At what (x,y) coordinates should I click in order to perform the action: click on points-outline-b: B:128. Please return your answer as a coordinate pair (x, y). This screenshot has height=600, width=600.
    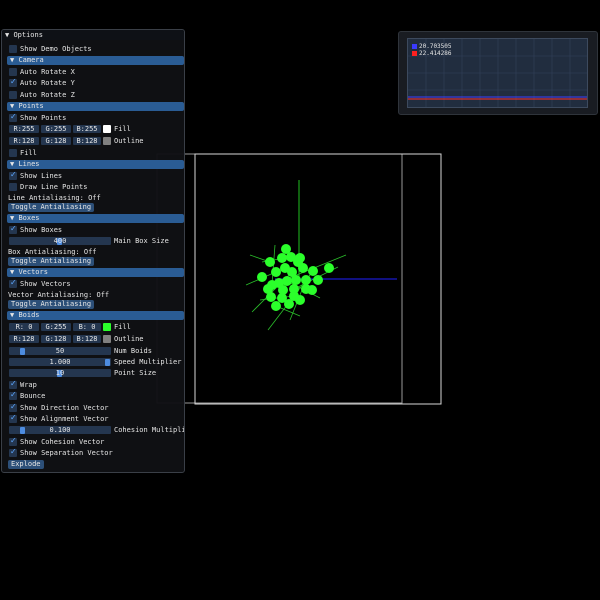
    Looking at the image, I should click on (87, 141).